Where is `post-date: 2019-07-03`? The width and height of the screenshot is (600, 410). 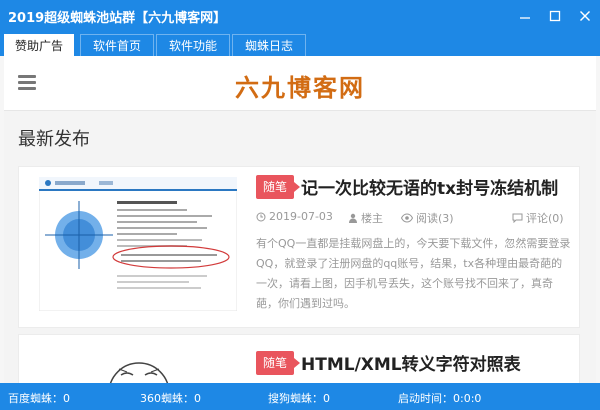
post-date: 2019-07-03 is located at coordinates (294, 216).